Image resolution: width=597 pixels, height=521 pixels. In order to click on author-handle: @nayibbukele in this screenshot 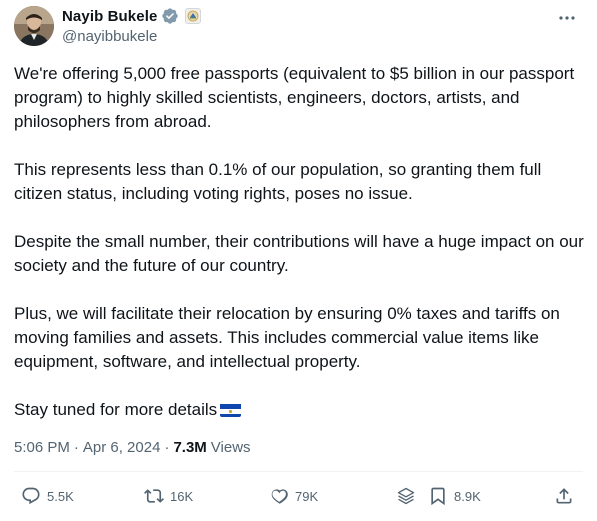, I will do `click(109, 36)`.